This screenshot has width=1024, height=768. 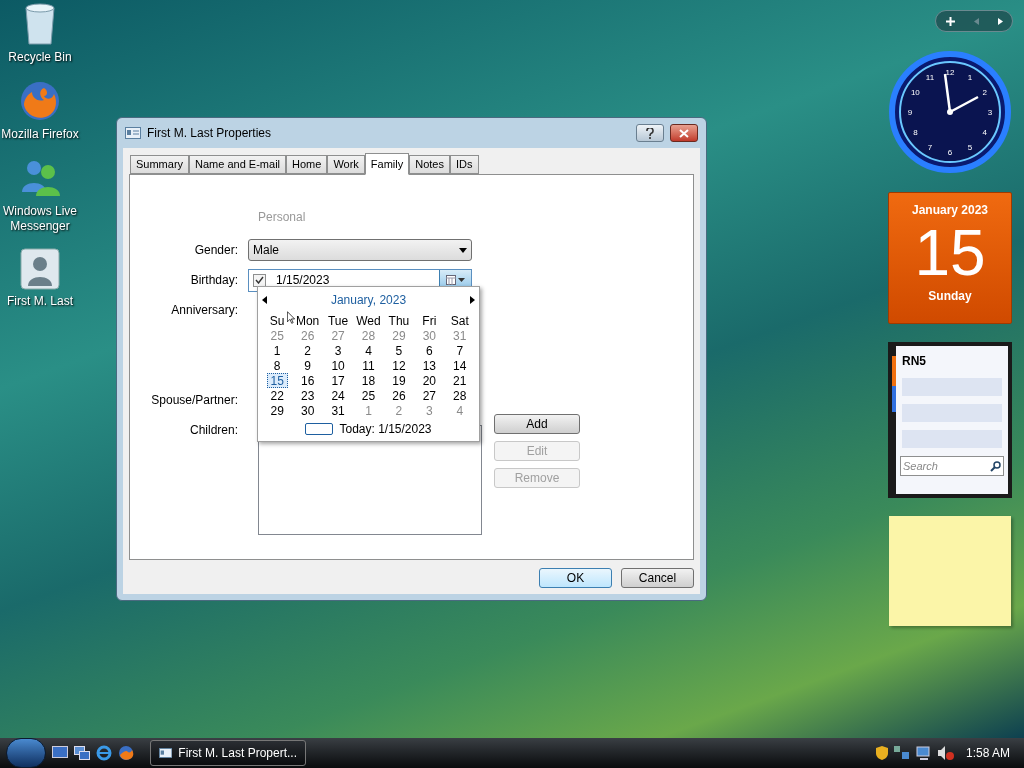 What do you see at coordinates (921, 466) in the screenshot?
I see `search-placeholder: Search` at bounding box center [921, 466].